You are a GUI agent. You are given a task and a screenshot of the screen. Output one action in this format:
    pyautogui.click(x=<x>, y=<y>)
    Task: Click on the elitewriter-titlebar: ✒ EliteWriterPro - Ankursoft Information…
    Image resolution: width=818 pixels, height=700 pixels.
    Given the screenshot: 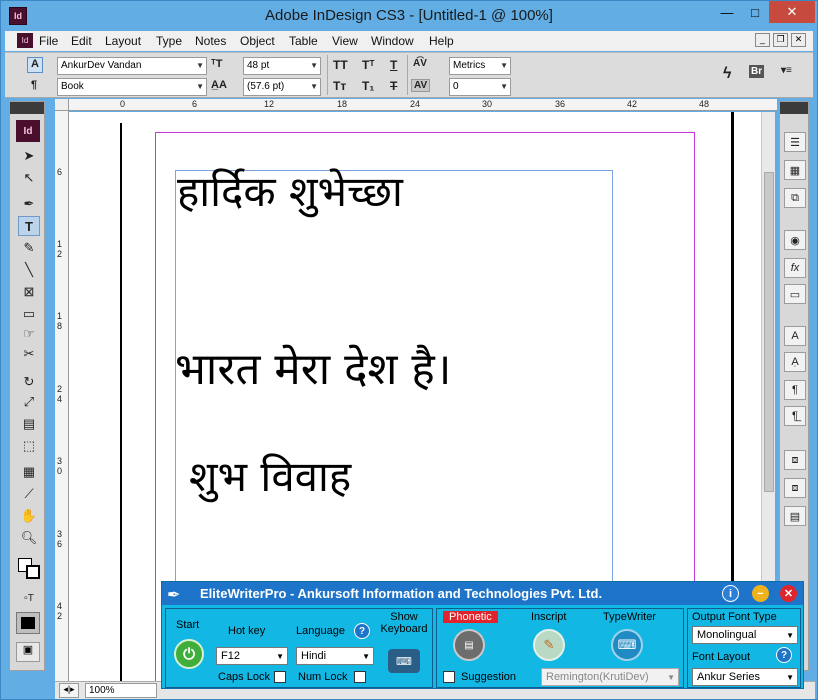 What is the action you would take?
    pyautogui.click(x=482, y=593)
    